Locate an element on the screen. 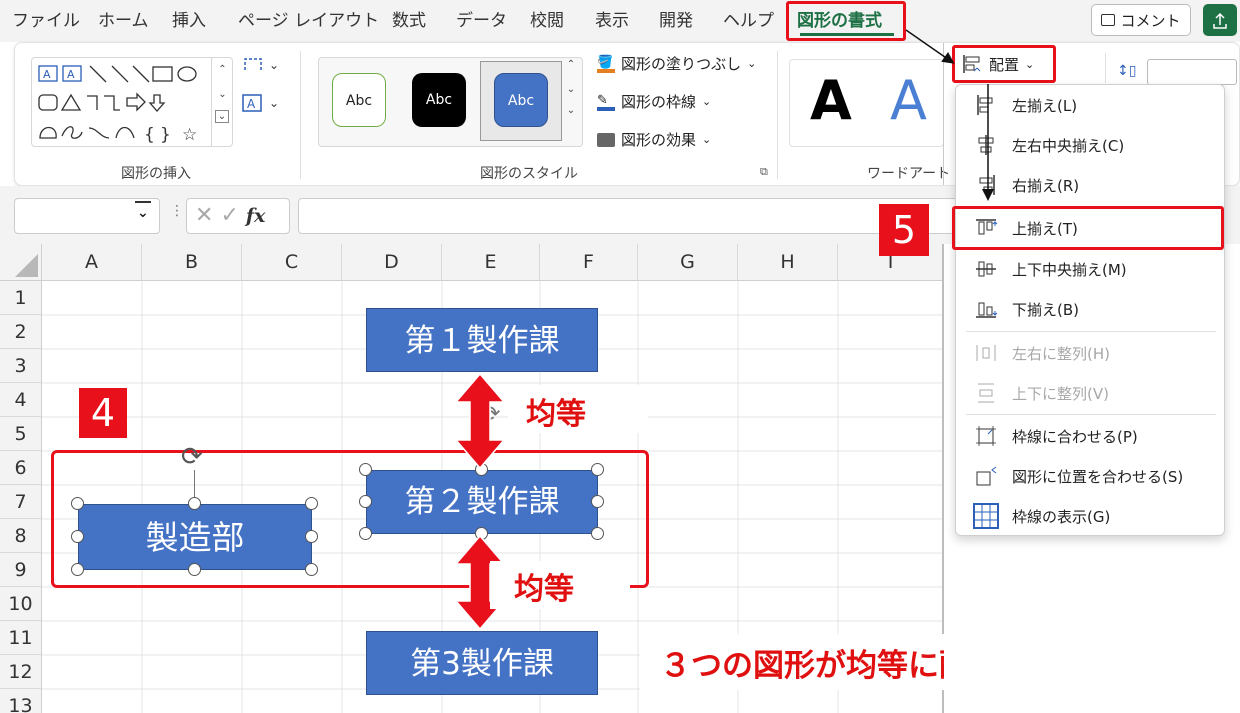 The width and height of the screenshot is (1240, 713). enter-icon: ✓ is located at coordinates (229, 215).